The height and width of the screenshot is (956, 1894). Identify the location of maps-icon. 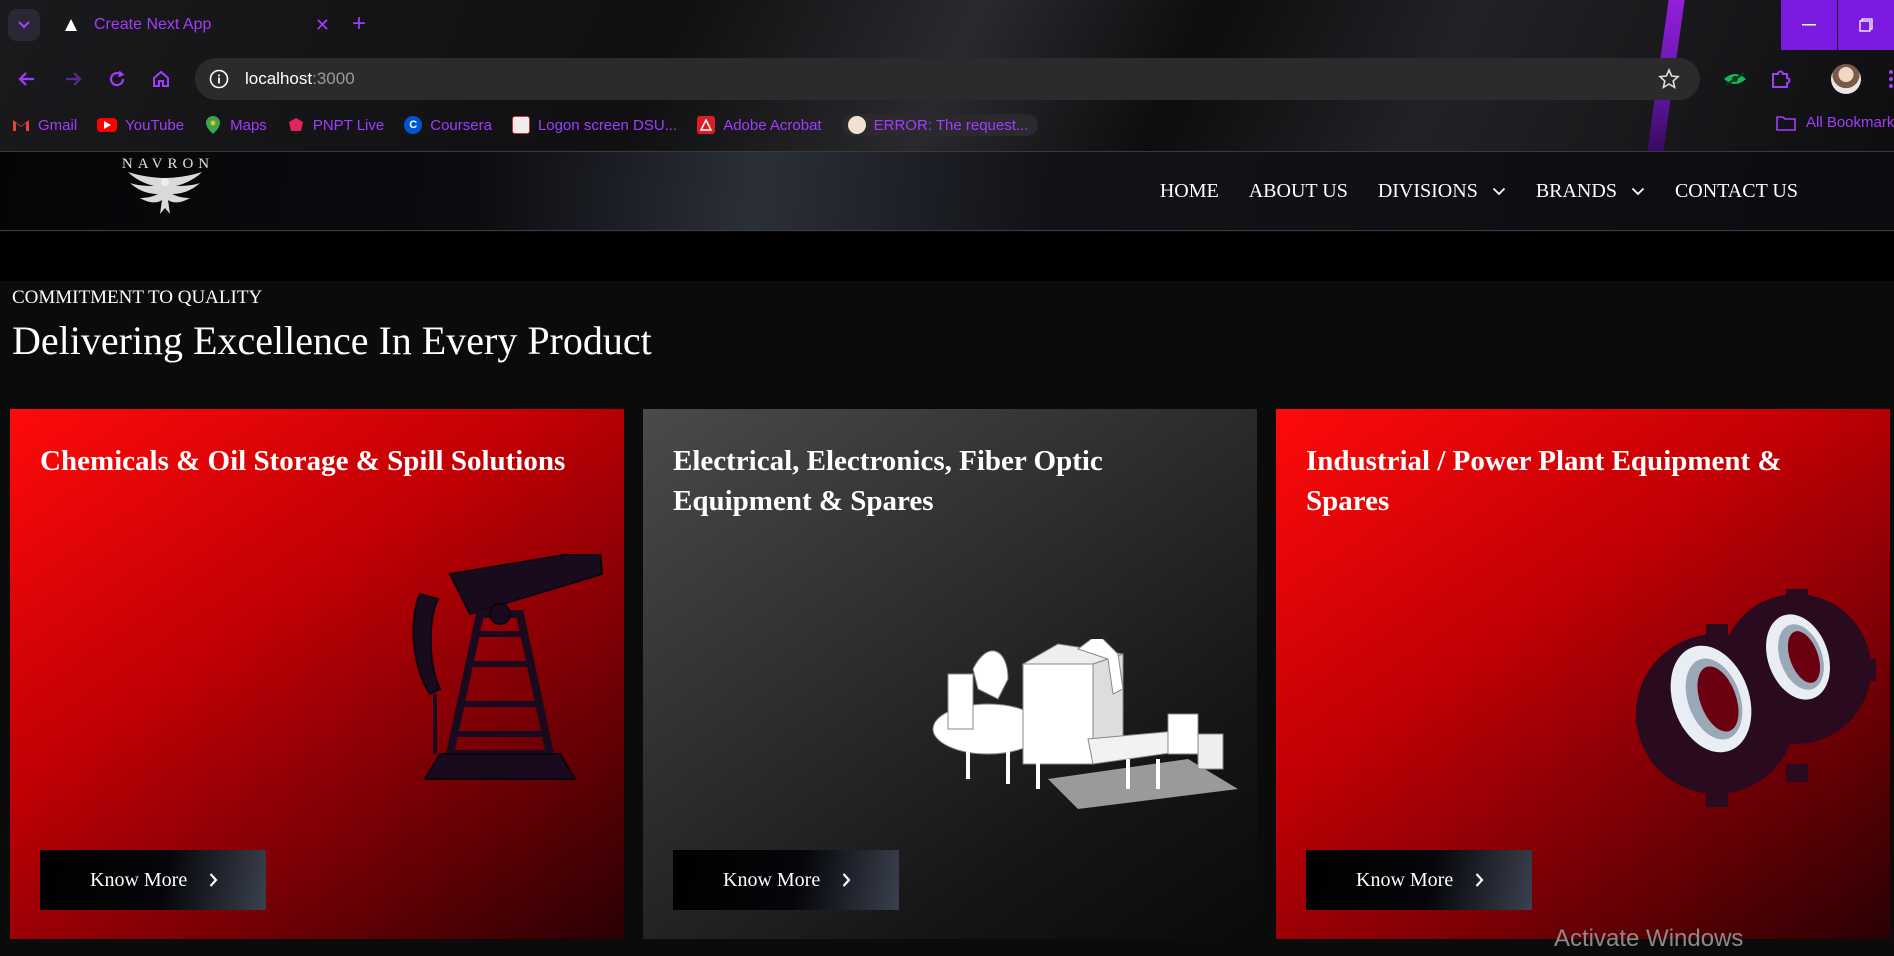
(213, 125).